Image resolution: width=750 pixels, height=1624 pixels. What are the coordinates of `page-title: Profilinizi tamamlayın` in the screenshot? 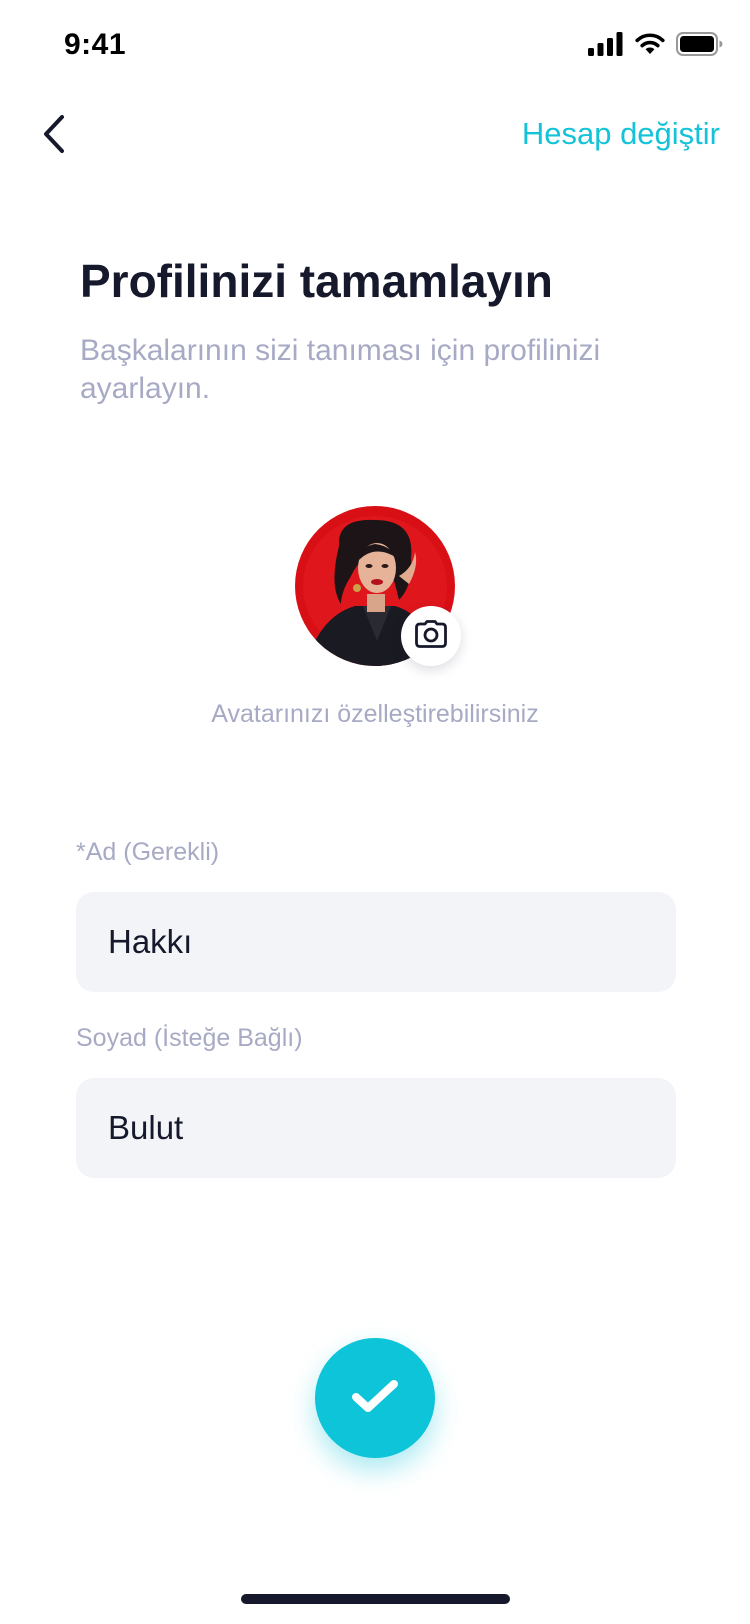 It's located at (316, 281).